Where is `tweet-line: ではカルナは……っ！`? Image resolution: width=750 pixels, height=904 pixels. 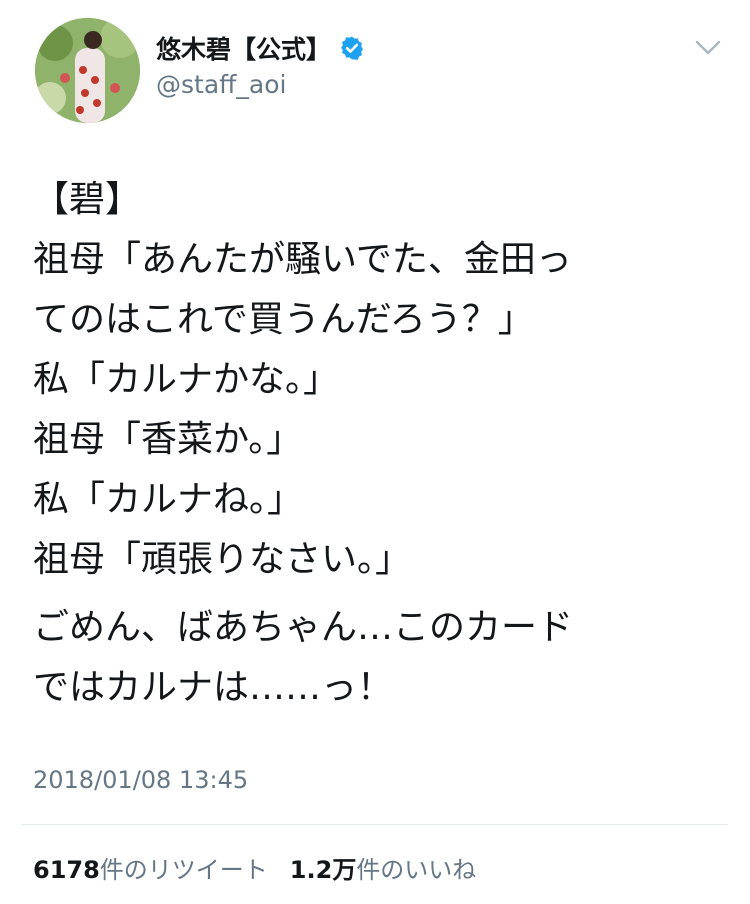 tweet-line: ではカルナは……っ！ is located at coordinates (213, 687).